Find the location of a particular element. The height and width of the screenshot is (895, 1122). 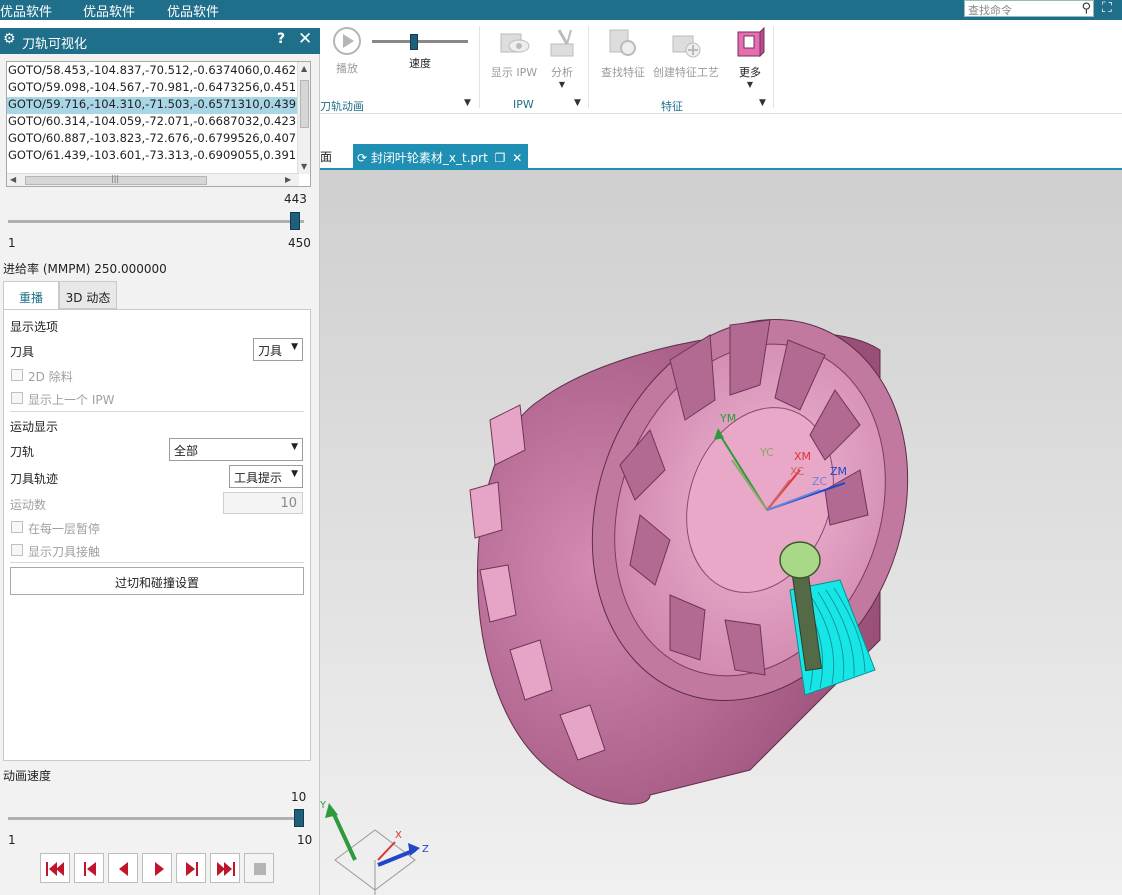

csys-label-xm: XM is located at coordinates (802, 456).